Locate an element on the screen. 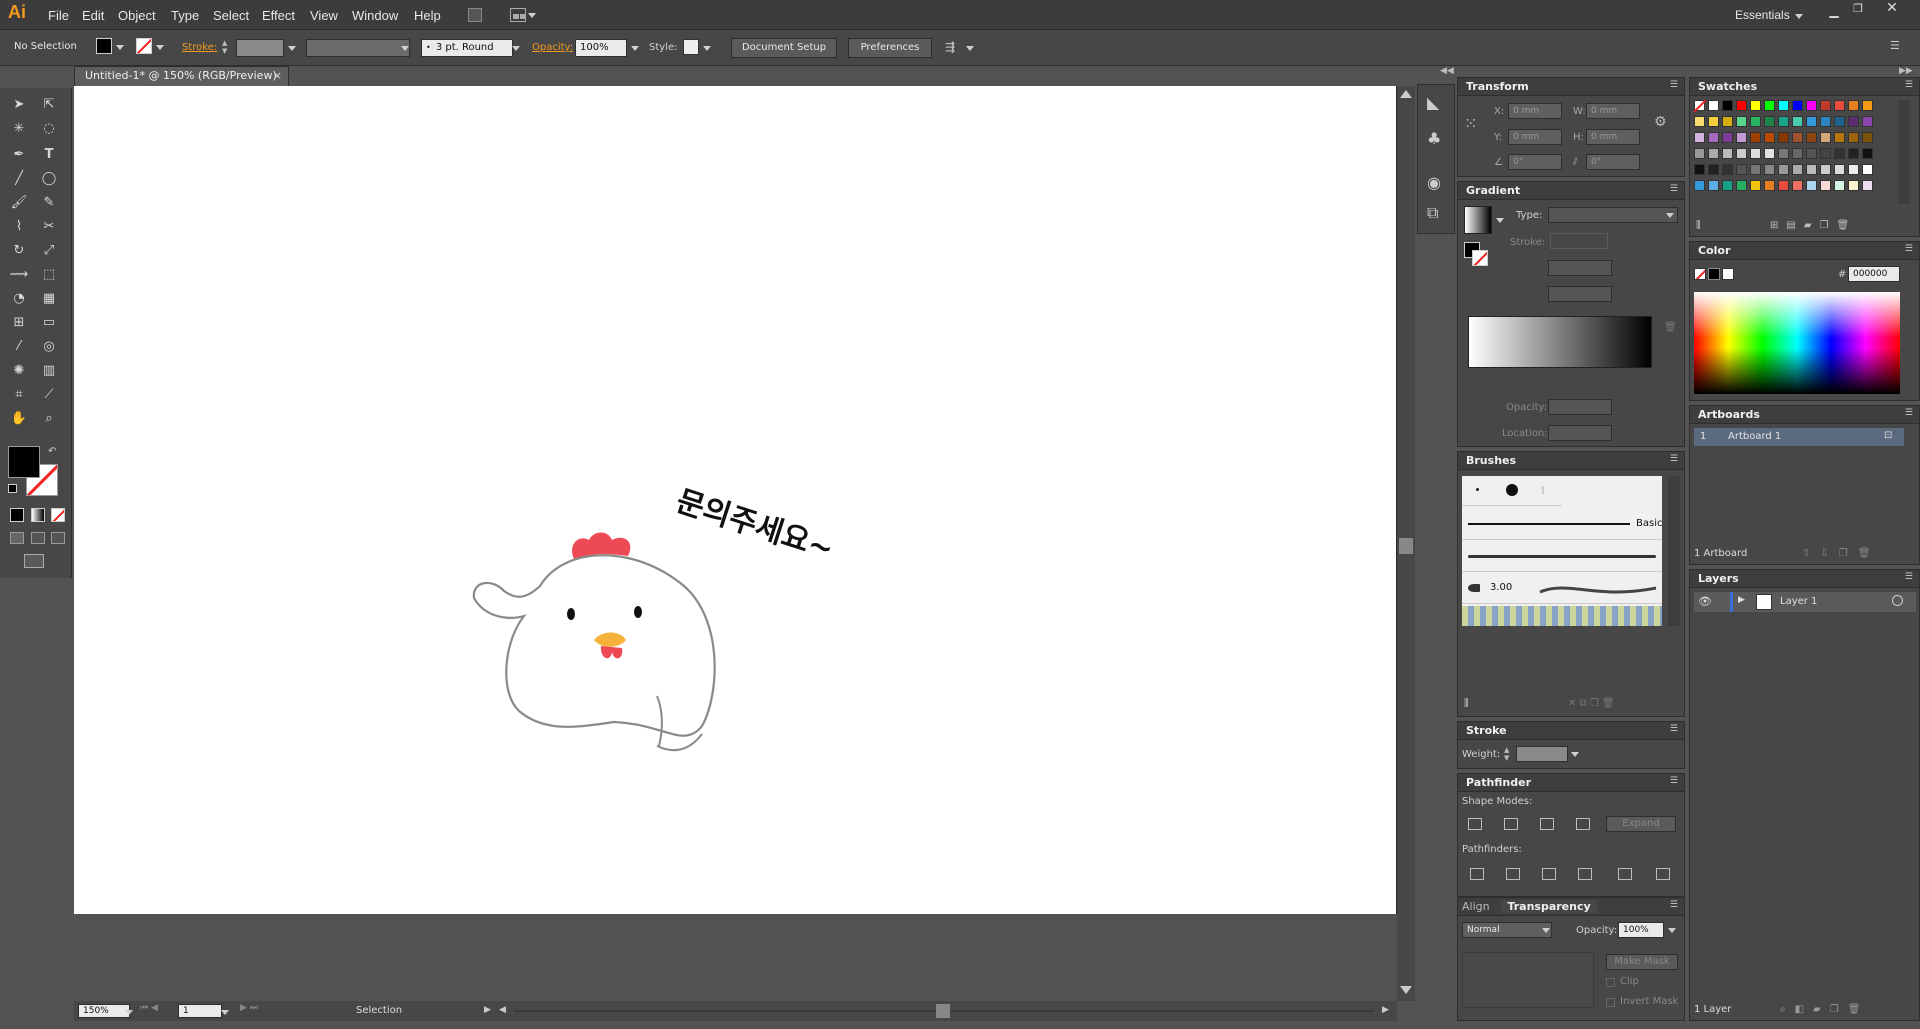 The image size is (1920, 1029). layer-target-icon is located at coordinates (1897, 600).